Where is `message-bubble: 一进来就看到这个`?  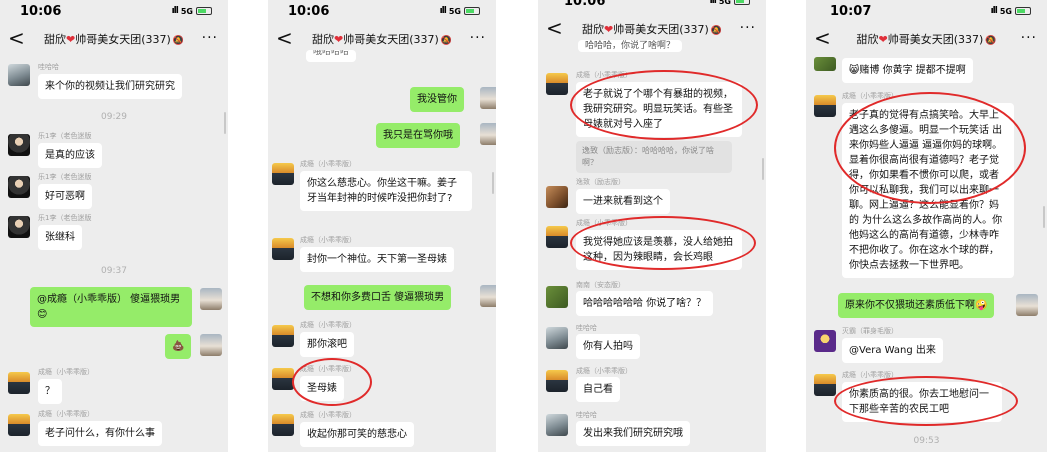
message-bubble: 一进来就看到这个 is located at coordinates (623, 201).